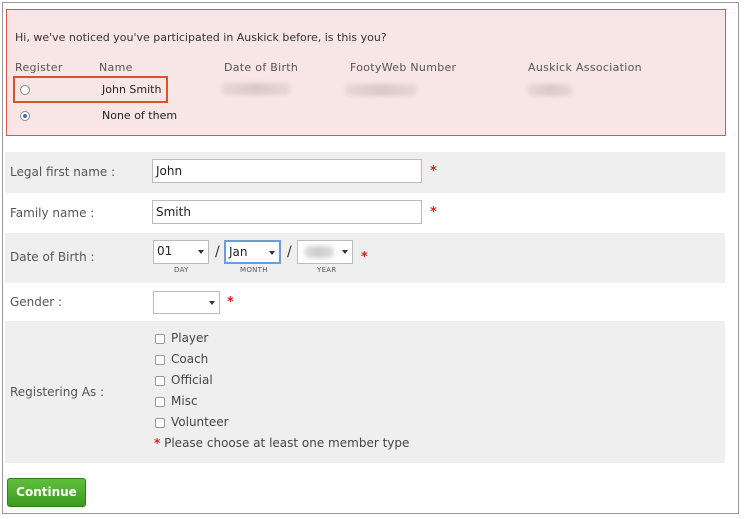  I want to click on first-name-label: Legal first name :, so click(63, 172).